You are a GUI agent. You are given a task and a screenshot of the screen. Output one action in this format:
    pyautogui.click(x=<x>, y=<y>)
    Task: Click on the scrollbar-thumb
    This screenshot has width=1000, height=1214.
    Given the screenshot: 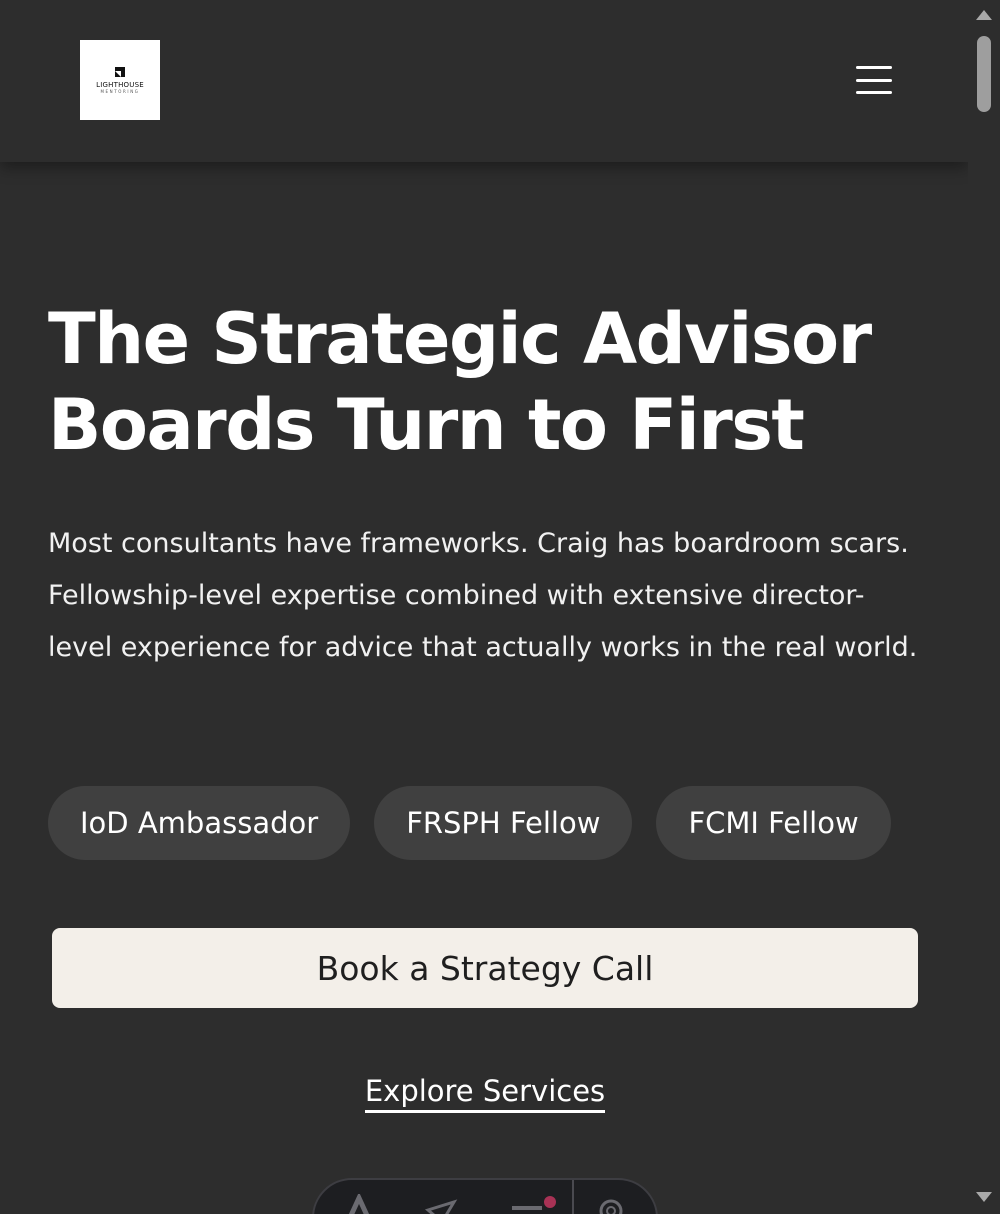 What is the action you would take?
    pyautogui.click(x=984, y=74)
    